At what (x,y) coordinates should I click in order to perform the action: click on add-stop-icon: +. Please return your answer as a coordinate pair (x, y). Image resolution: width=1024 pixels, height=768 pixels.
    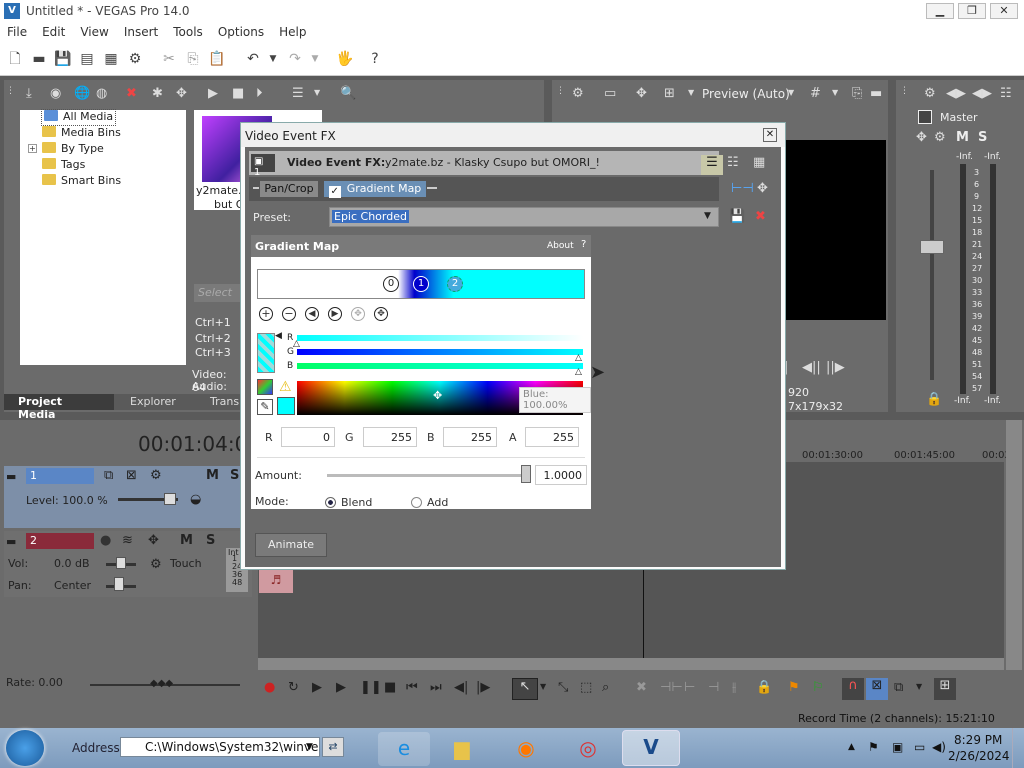
    Looking at the image, I should click on (266, 314).